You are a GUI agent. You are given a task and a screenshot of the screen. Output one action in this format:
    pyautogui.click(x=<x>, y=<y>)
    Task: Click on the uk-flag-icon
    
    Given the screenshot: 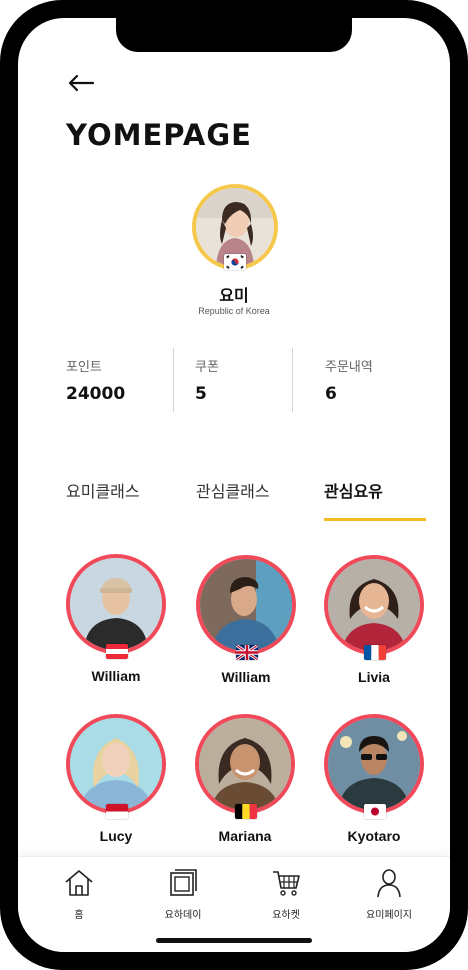 What is the action you would take?
    pyautogui.click(x=247, y=652)
    